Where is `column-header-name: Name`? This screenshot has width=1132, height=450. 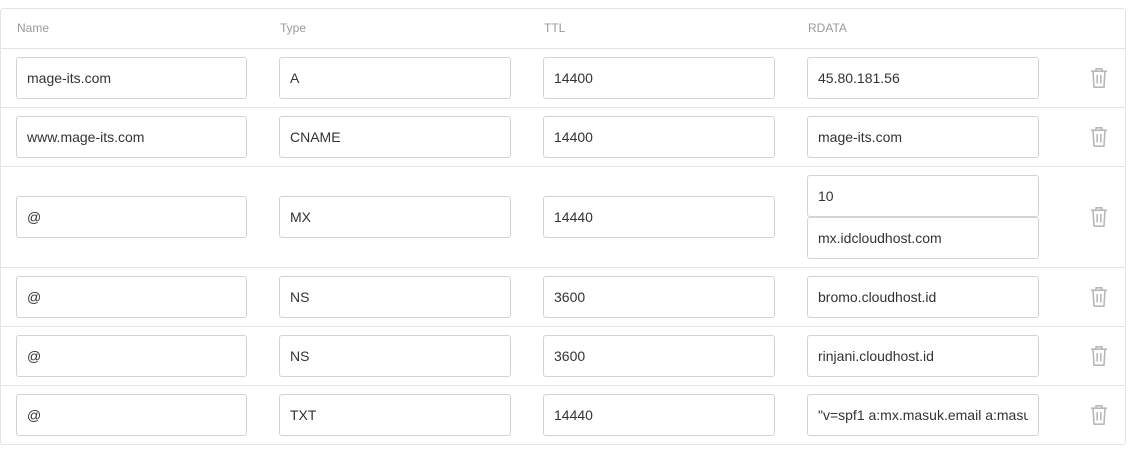
column-header-name: Name is located at coordinates (33, 28).